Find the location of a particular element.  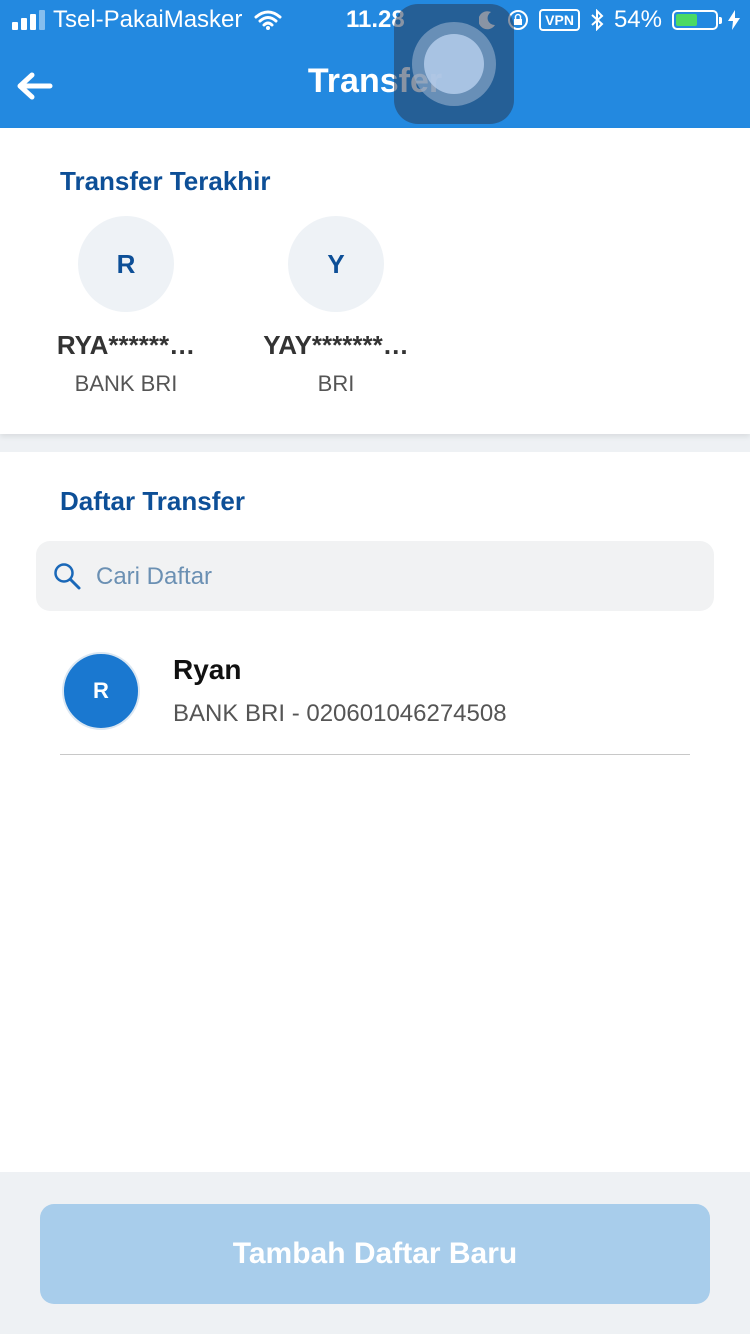

status-right: VPN 54% is located at coordinates (609, 20).